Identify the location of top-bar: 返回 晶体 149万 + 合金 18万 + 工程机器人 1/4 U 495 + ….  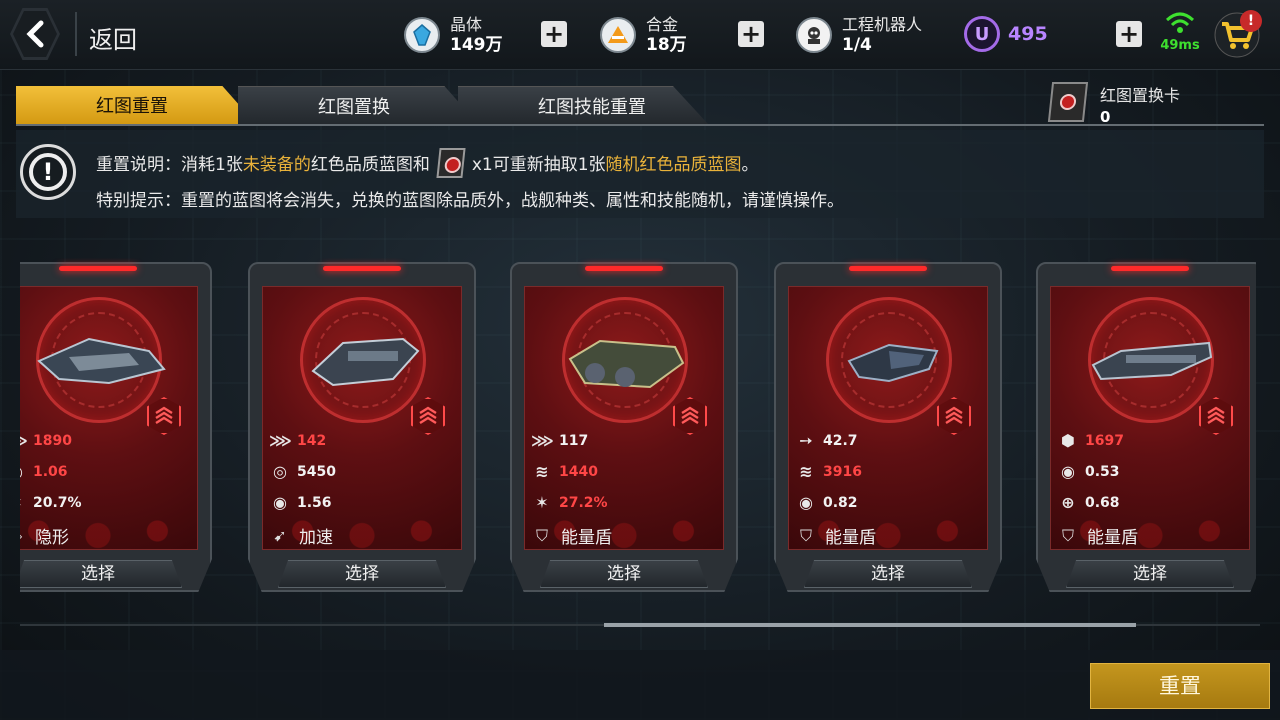
(640, 35).